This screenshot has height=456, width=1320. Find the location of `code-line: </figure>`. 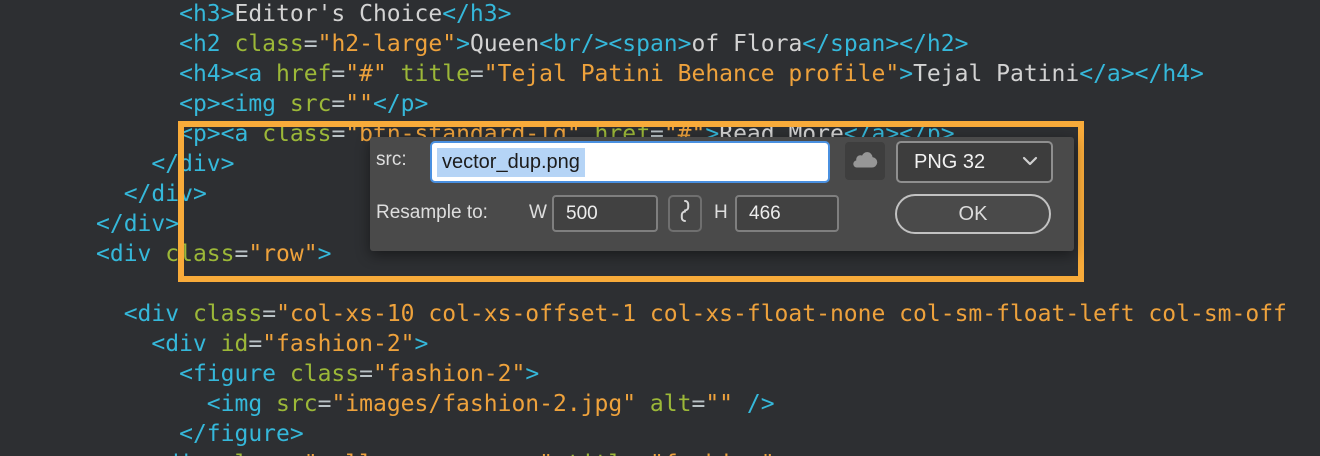

code-line: </figure> is located at coordinates (241, 434).